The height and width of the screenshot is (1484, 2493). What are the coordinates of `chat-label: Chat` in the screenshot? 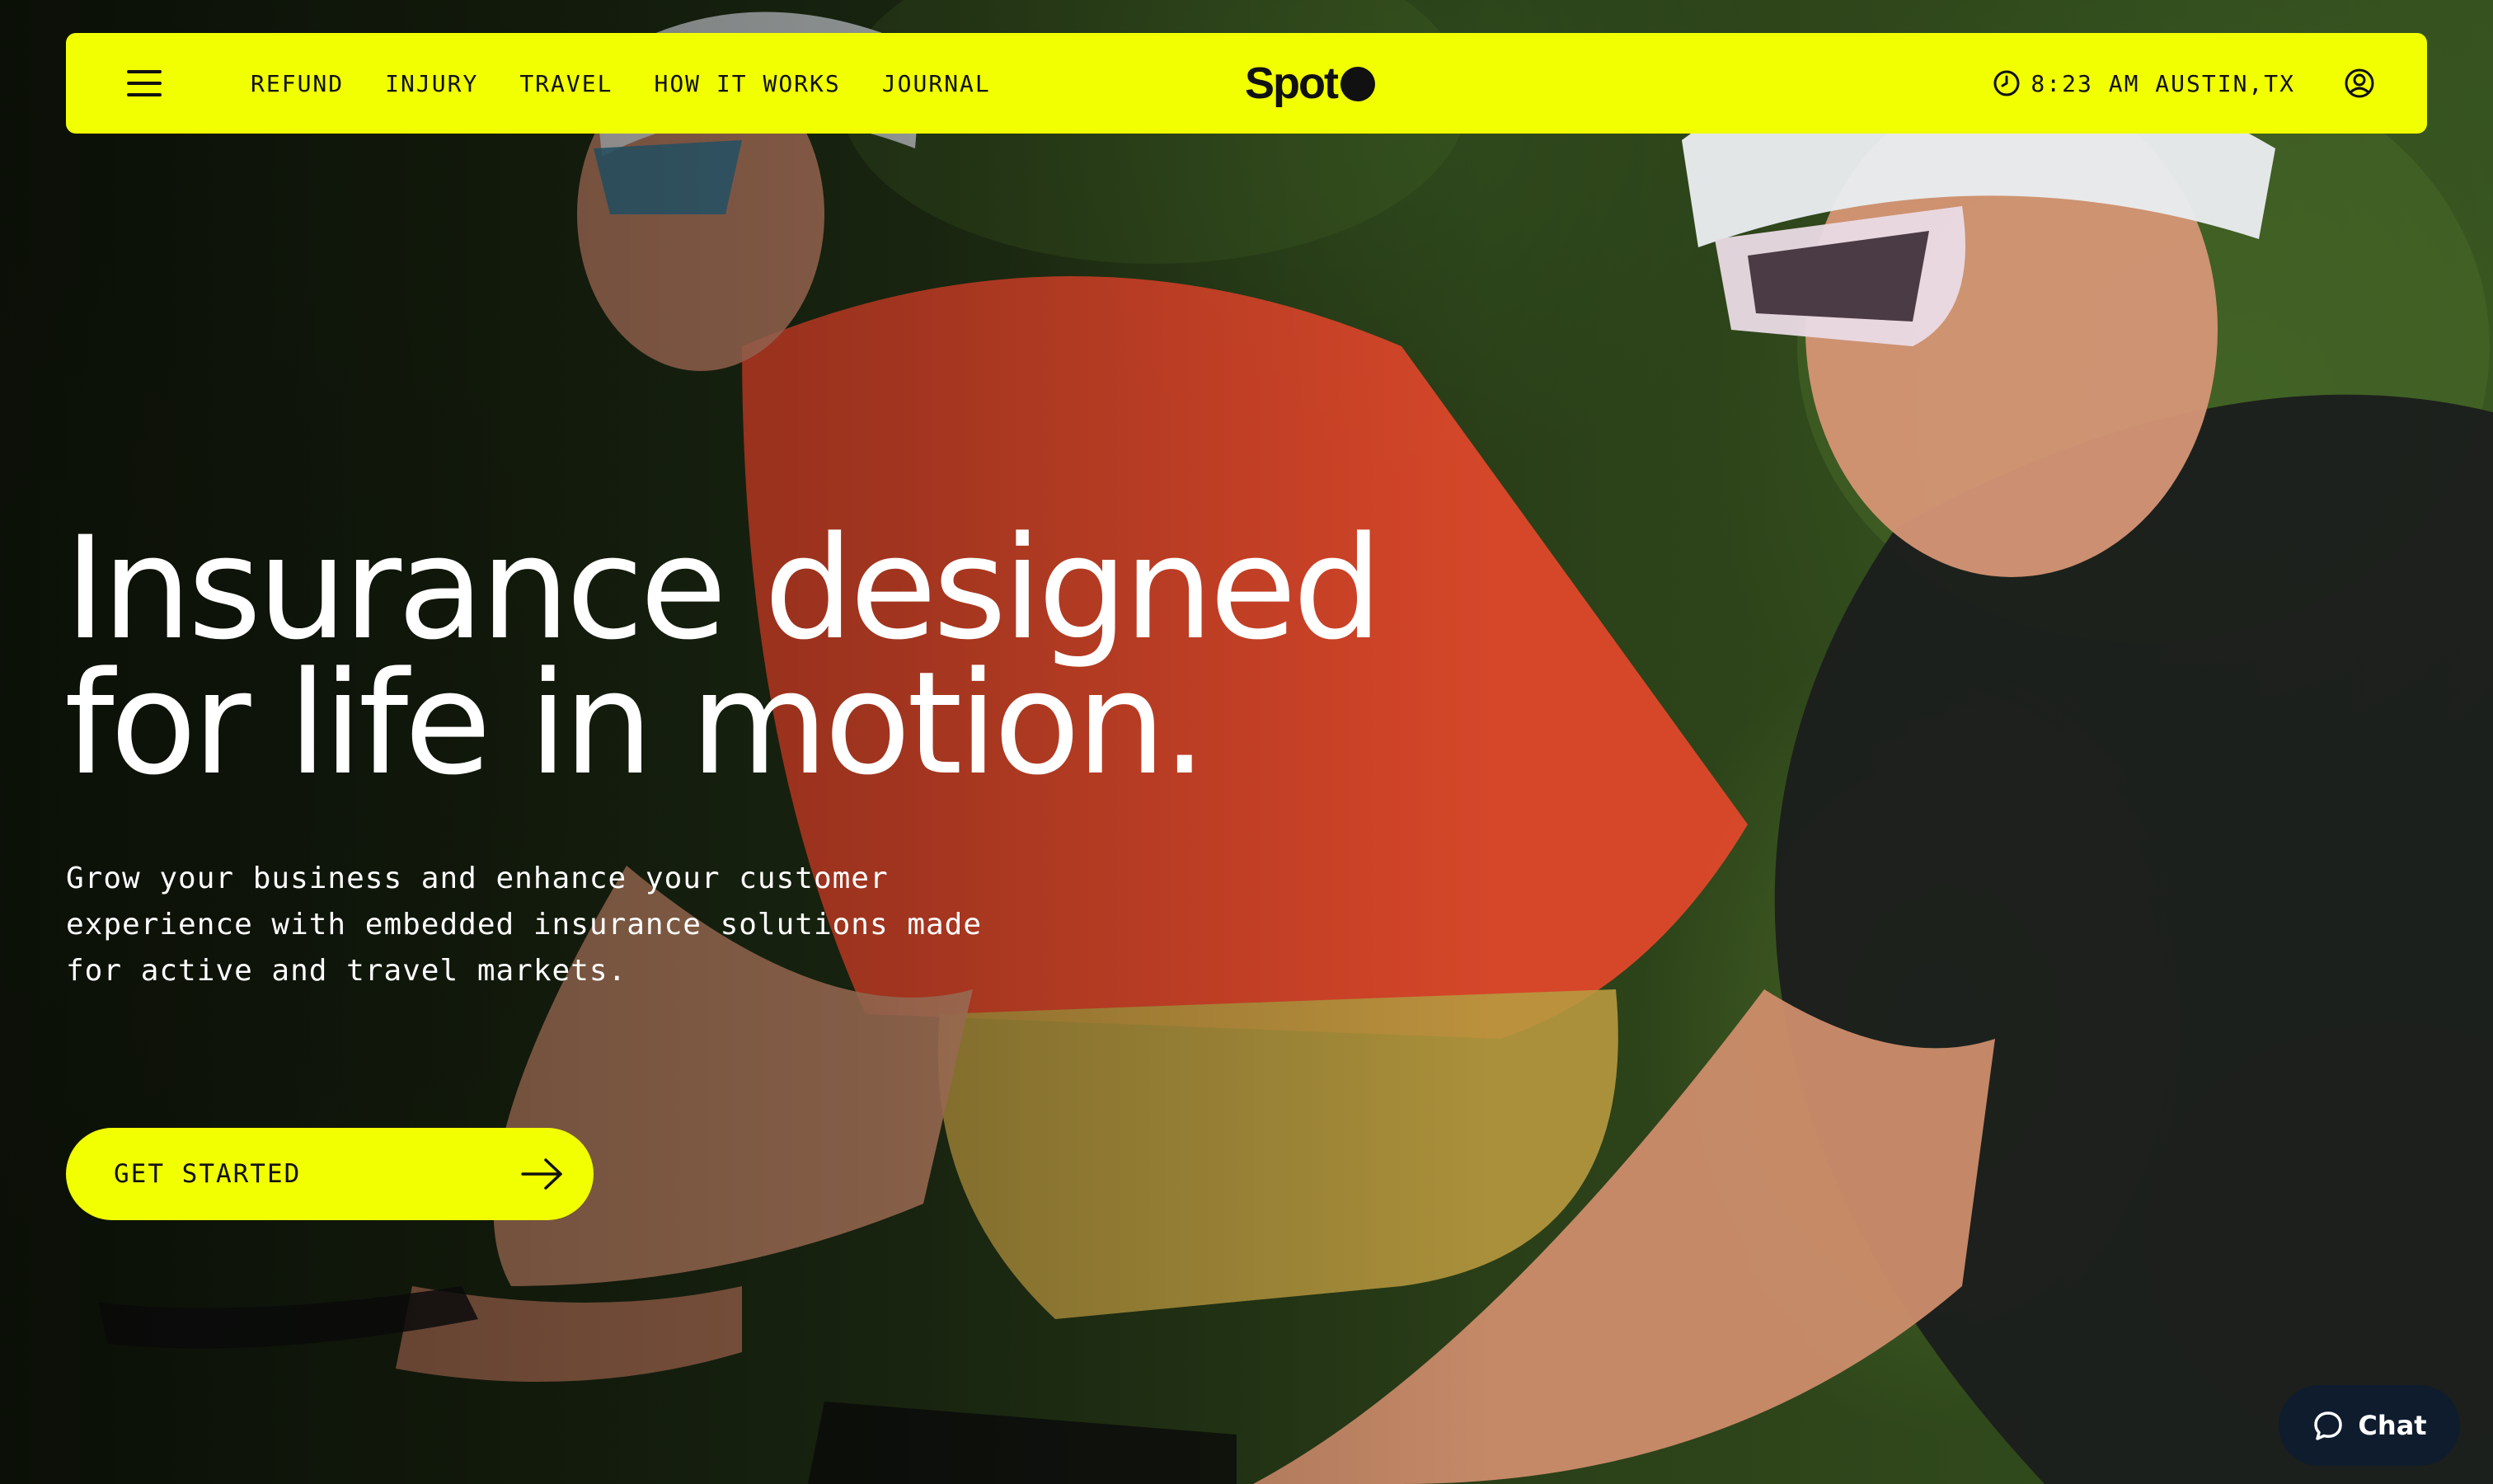 It's located at (2392, 1425).